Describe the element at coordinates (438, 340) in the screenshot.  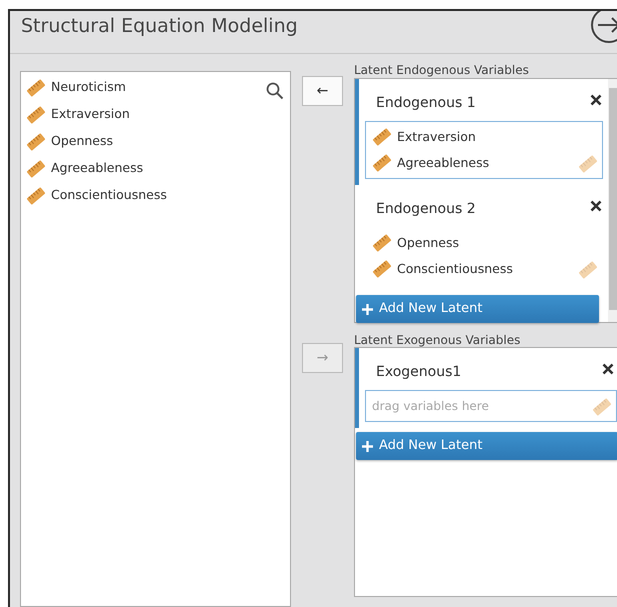
I see `group-label: Latent Exogenous Variables` at that location.